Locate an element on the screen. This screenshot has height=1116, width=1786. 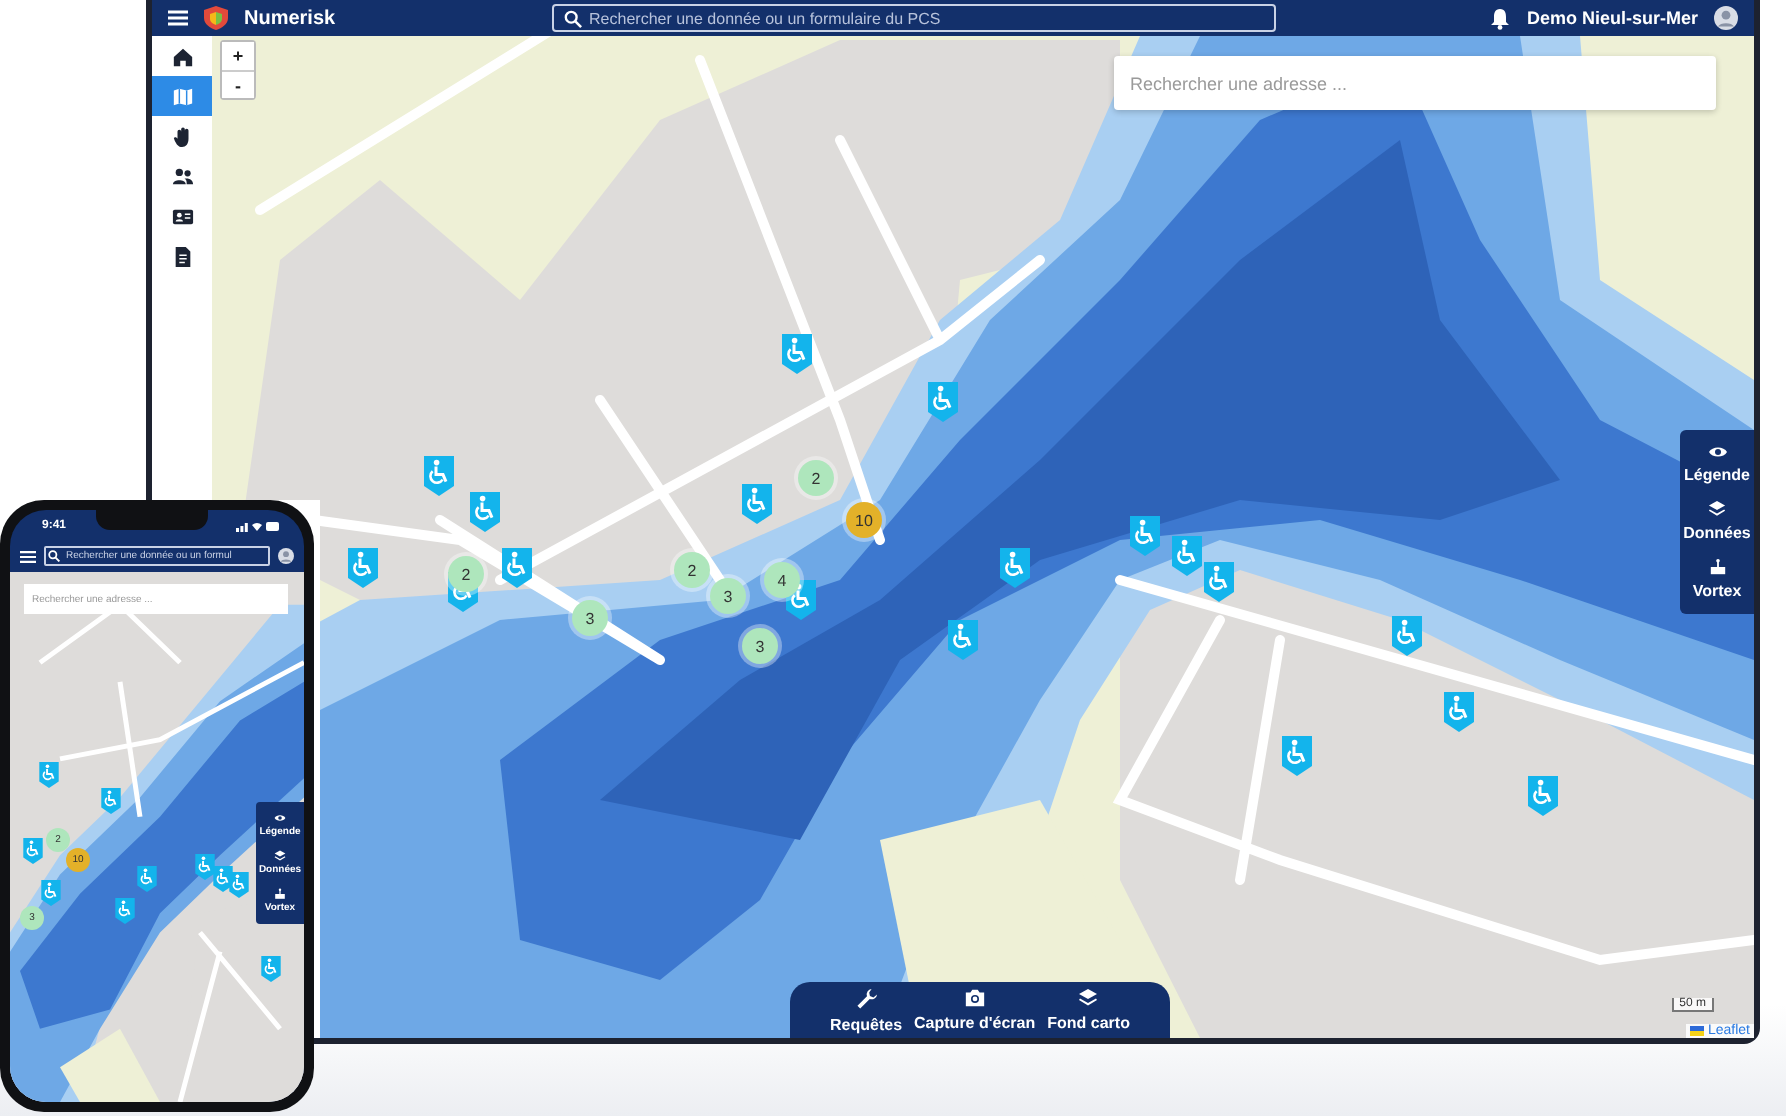
toolbar-button: Capture d'écran is located at coordinates (975, 1010).